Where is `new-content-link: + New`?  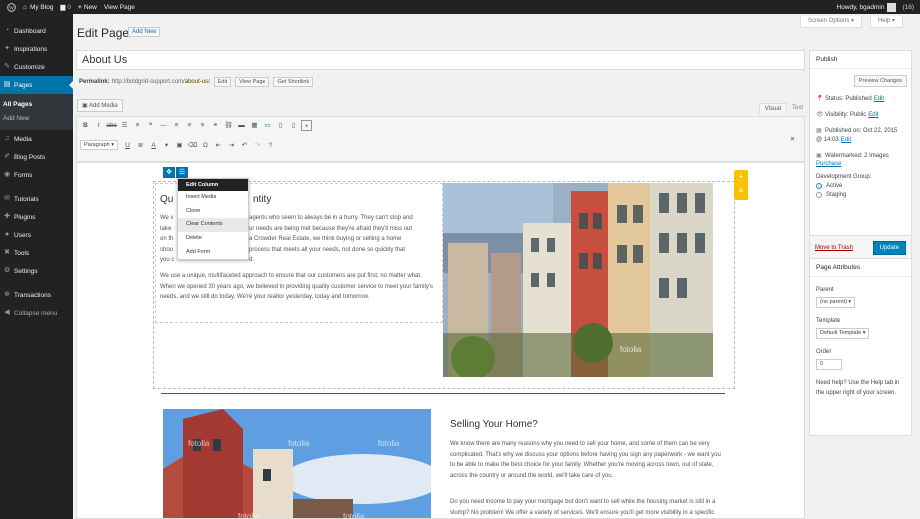
new-content-link: + New is located at coordinates (87, 7).